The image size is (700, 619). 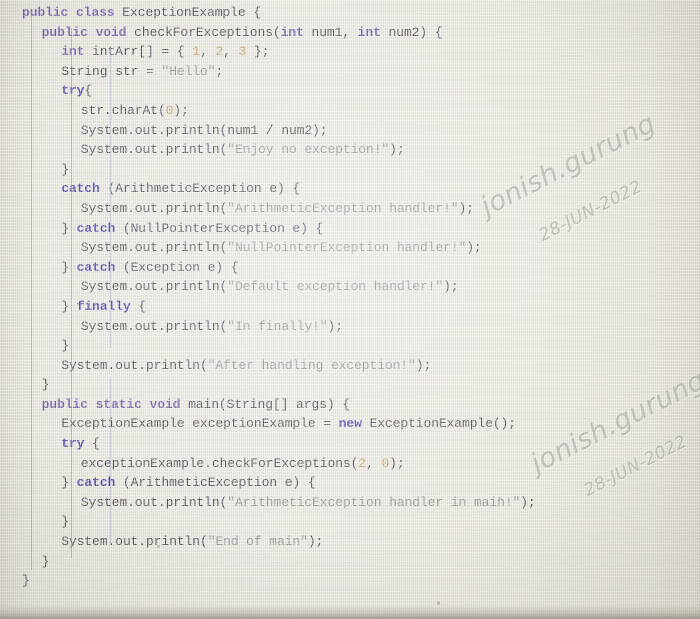 I want to click on code-line: str.charAt(0);, so click(x=350, y=111).